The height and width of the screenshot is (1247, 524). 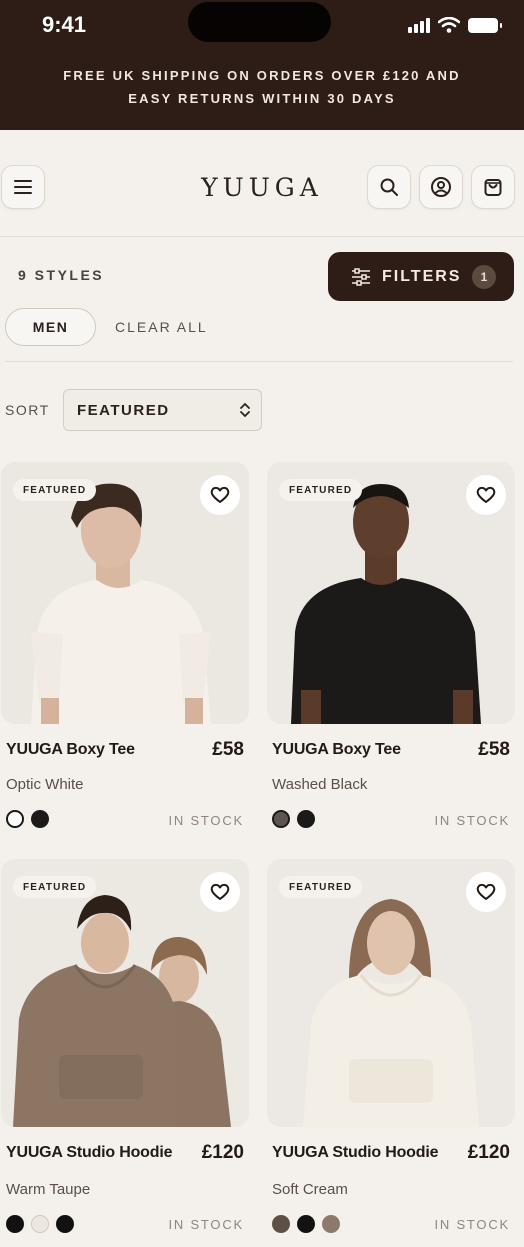 I want to click on filters-button: FILTERS 1, so click(x=421, y=276).